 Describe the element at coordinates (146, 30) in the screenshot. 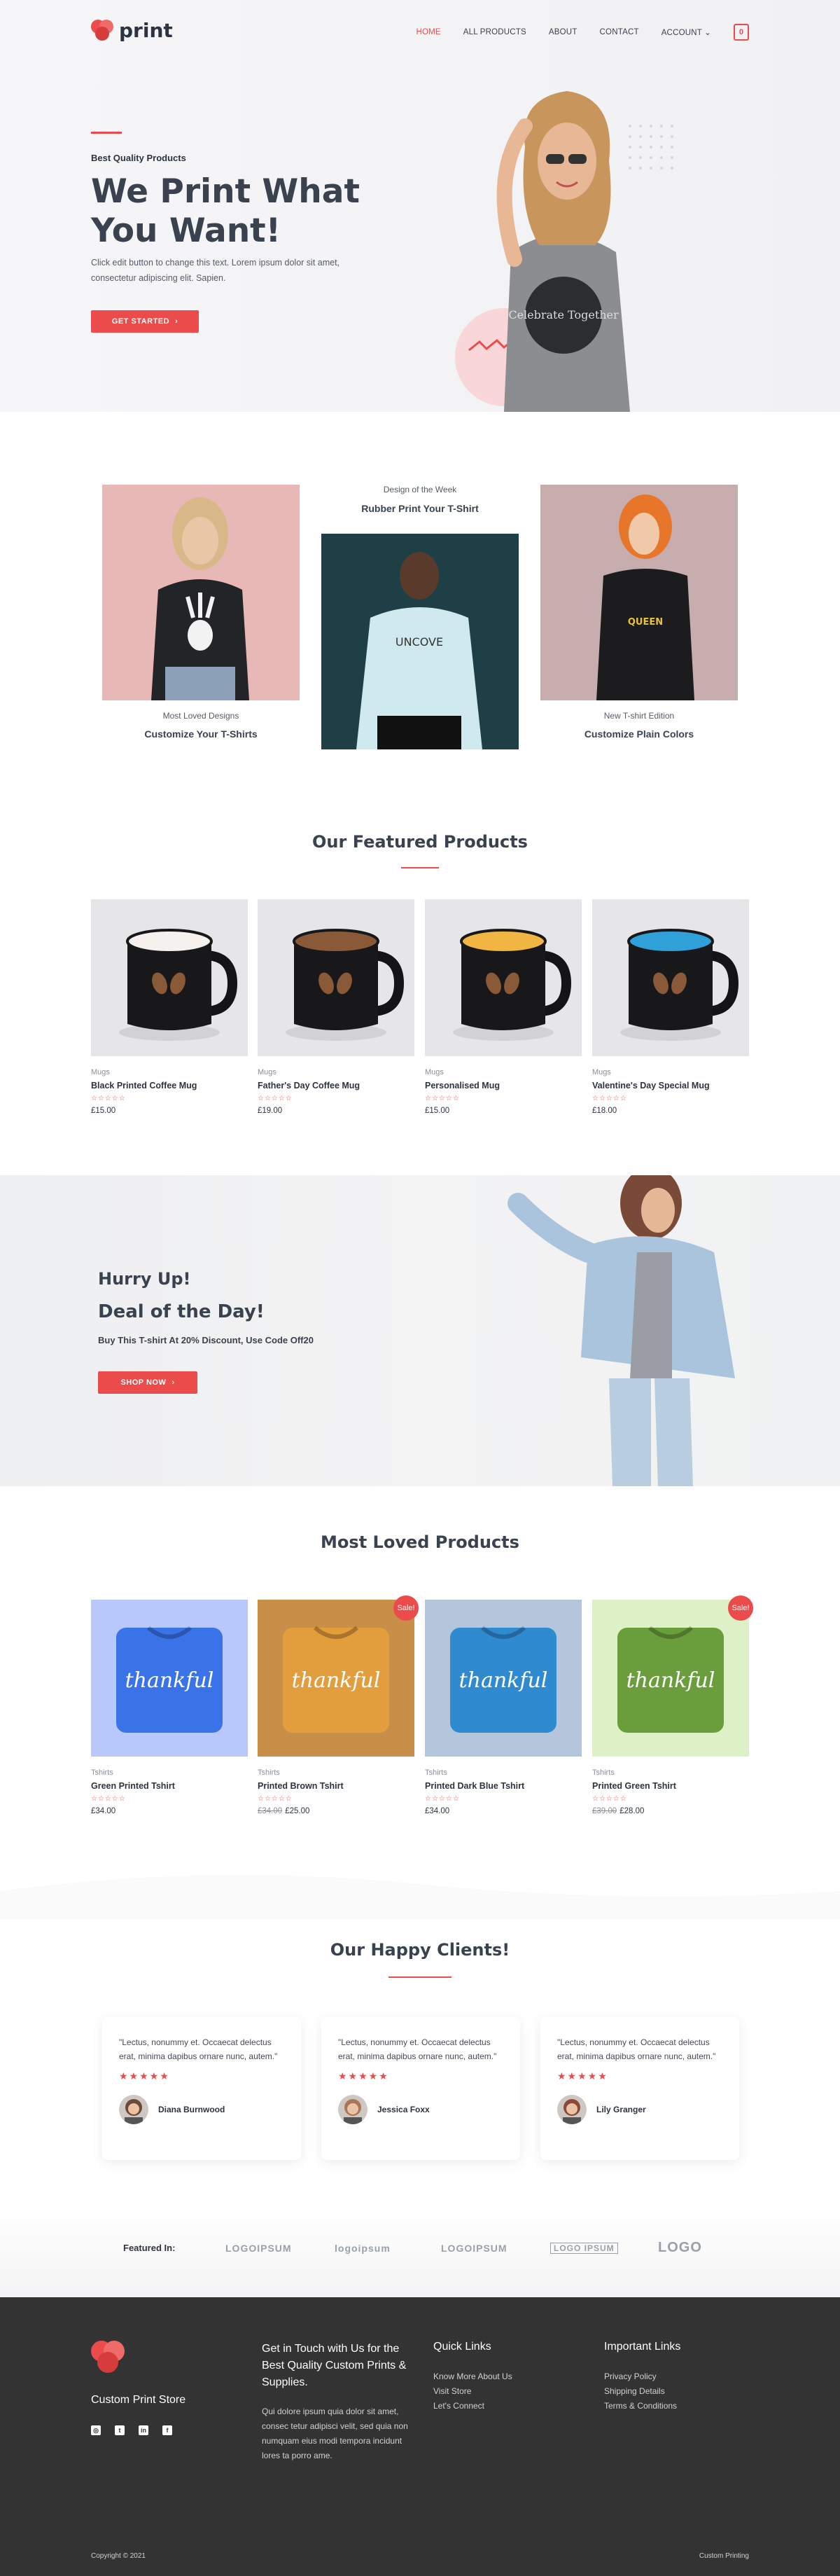

I see `logo-text: print` at that location.